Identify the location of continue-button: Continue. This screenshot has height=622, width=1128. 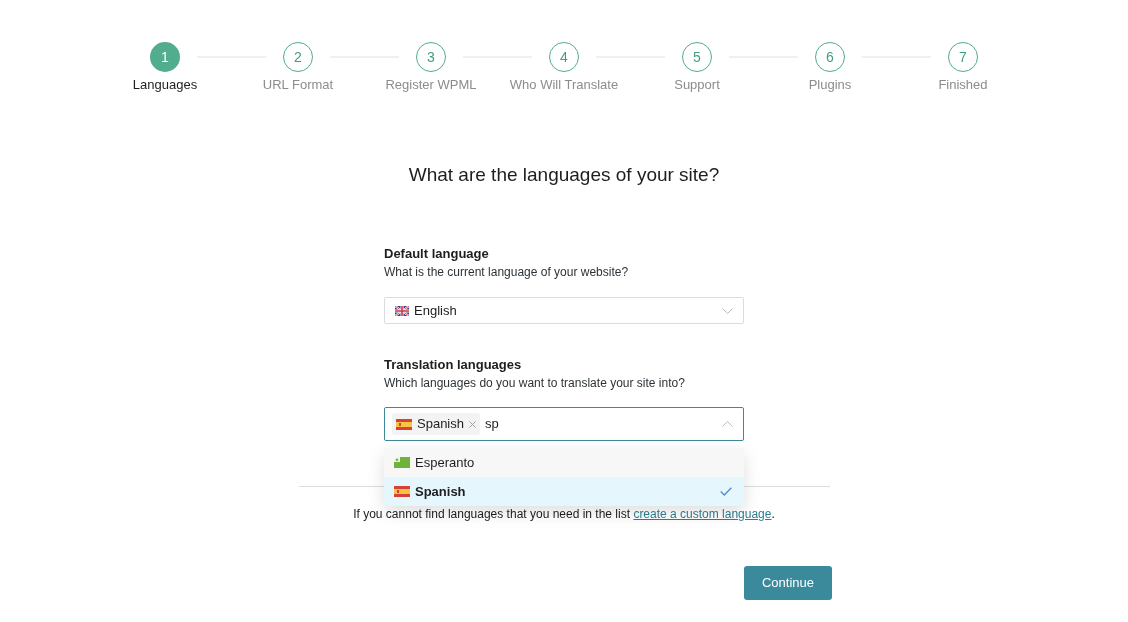
(788, 583).